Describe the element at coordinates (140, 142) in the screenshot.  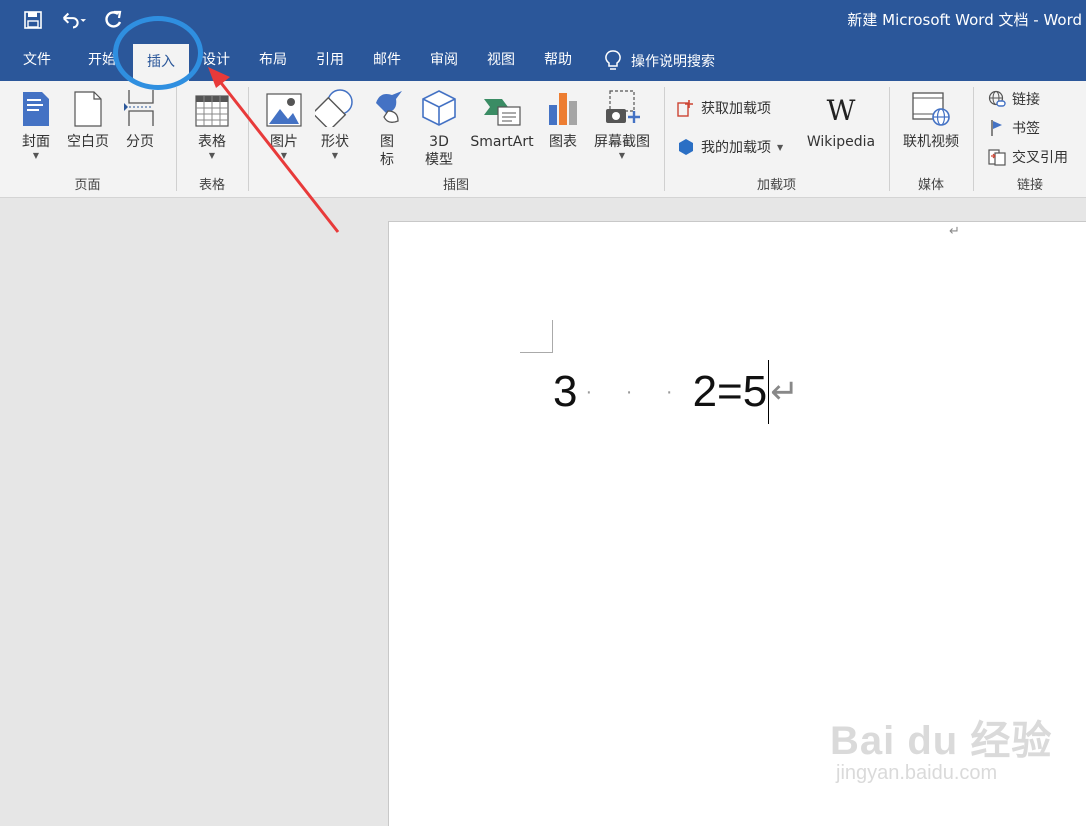
I see `page-break-label: 分页` at that location.